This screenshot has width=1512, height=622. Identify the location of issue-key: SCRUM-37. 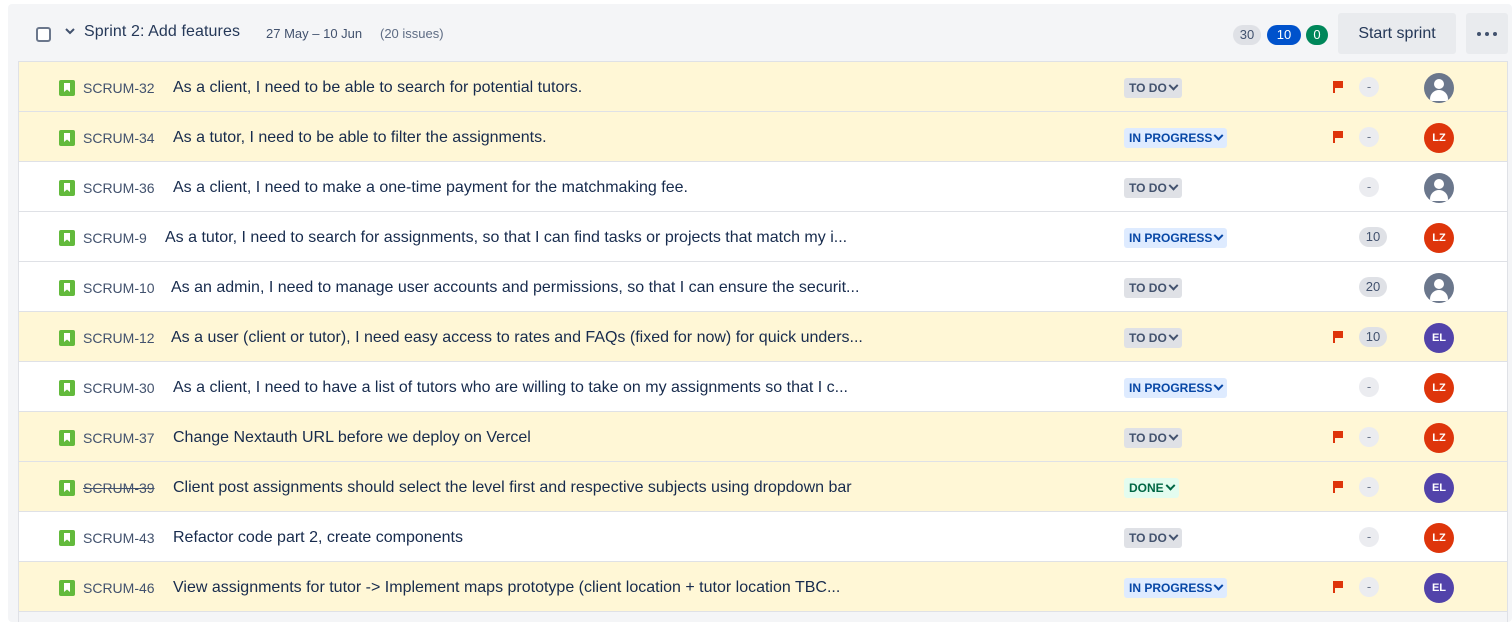
(119, 438).